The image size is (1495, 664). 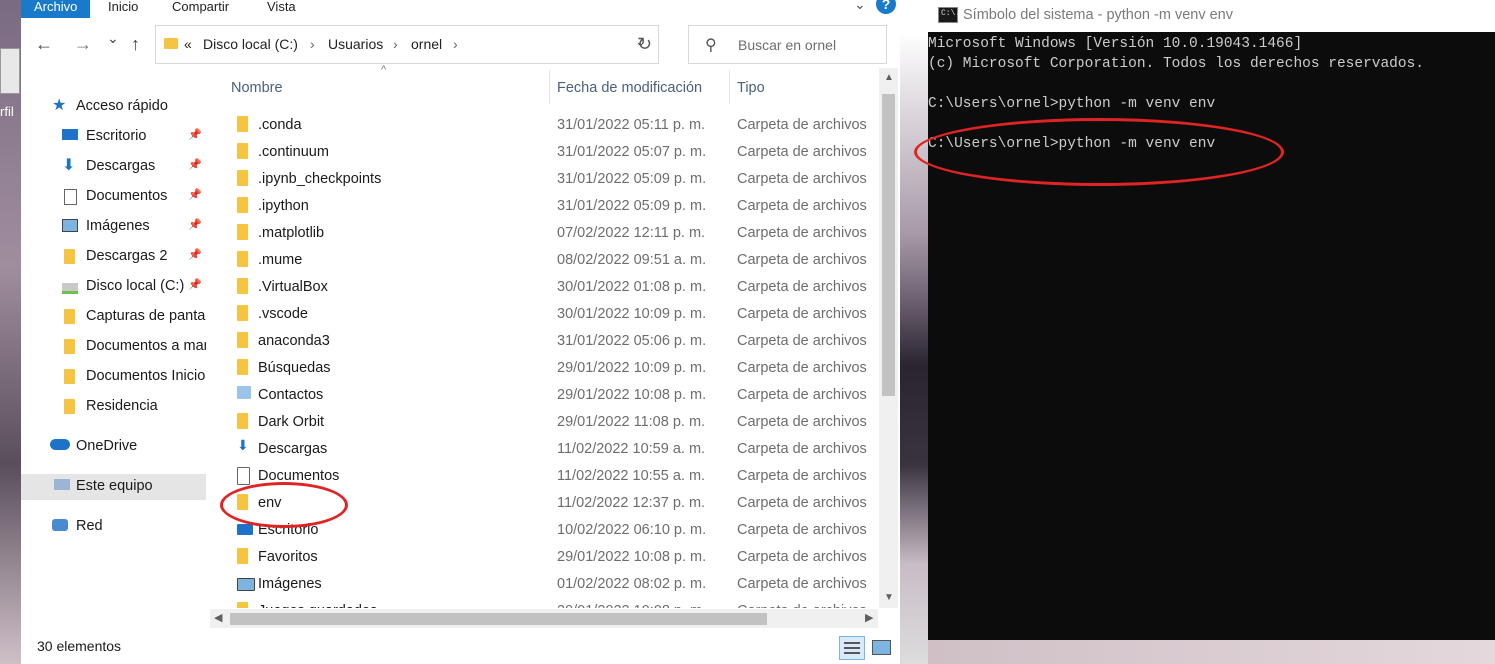 I want to click on tab-archivo: Archivo, so click(x=56, y=9).